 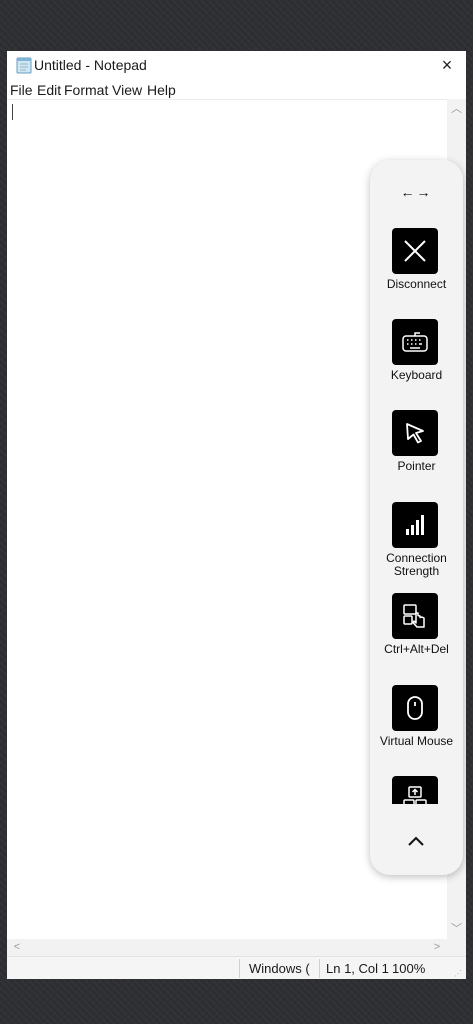 What do you see at coordinates (415, 525) in the screenshot?
I see `signal-bars-icon` at bounding box center [415, 525].